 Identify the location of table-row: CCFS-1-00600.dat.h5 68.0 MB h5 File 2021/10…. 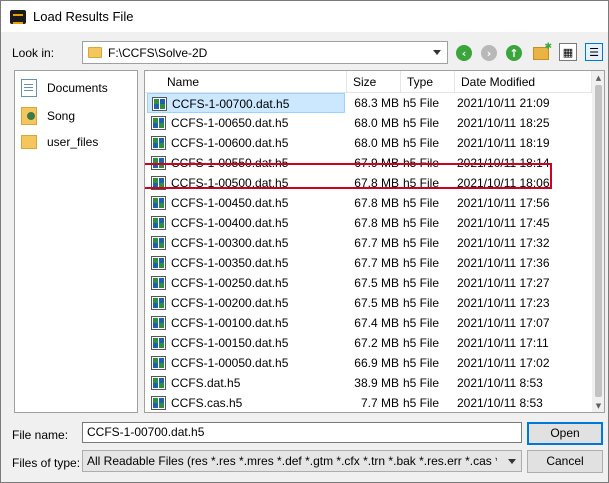
(368, 143).